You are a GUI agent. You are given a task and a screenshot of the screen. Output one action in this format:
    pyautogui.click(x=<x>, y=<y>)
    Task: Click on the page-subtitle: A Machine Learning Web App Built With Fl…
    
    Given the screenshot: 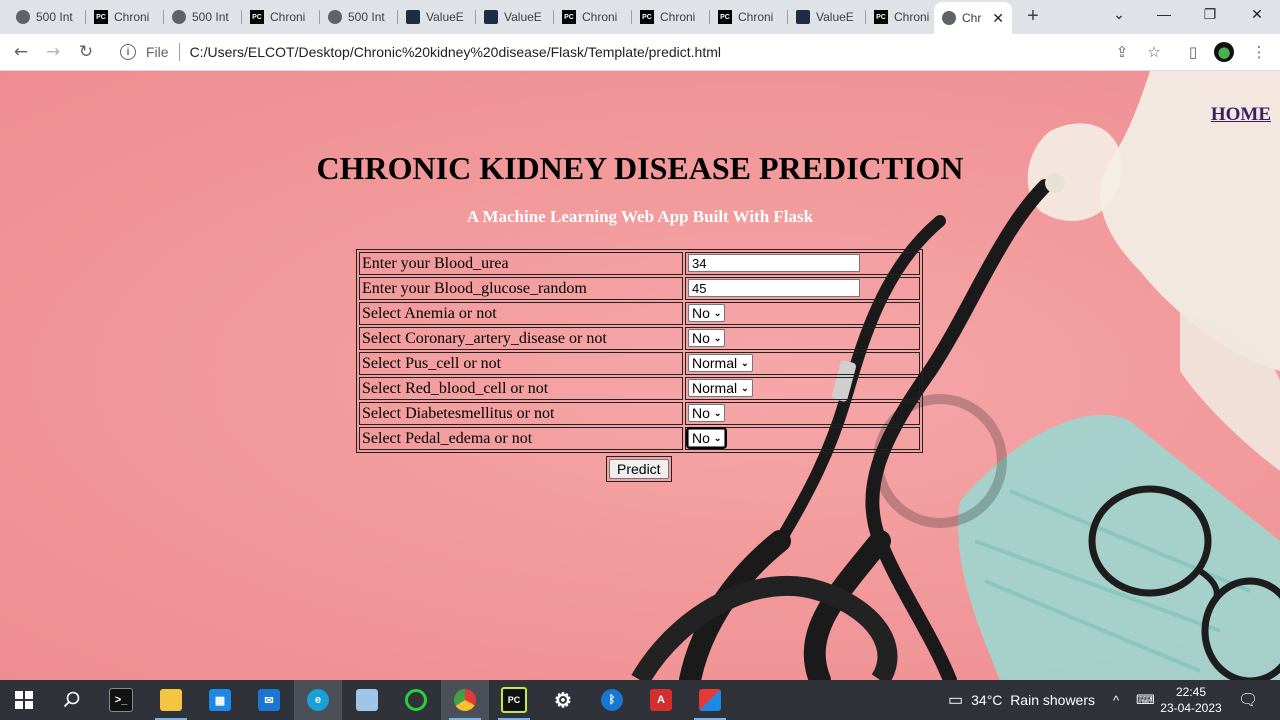 What is the action you would take?
    pyautogui.click(x=640, y=216)
    